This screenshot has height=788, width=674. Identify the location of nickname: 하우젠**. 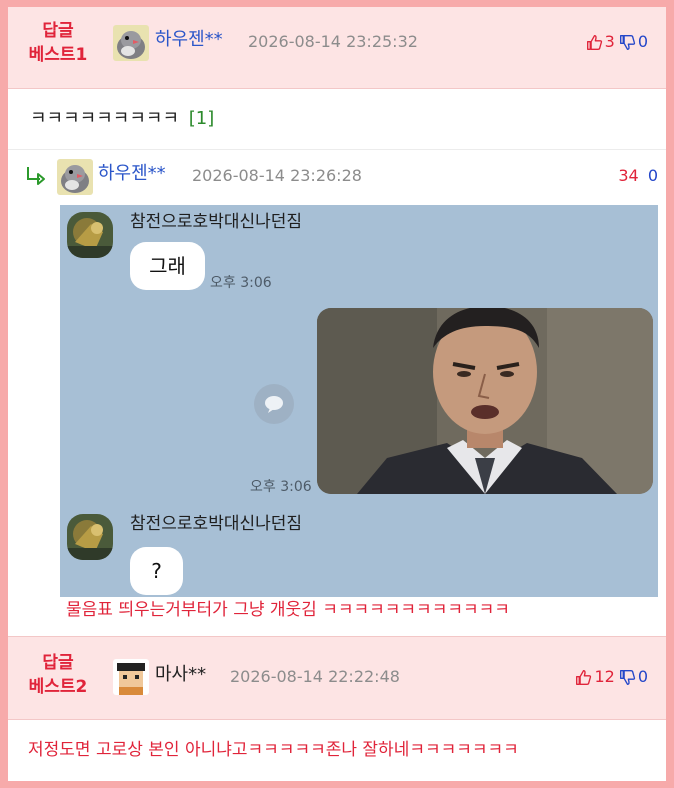
(189, 40).